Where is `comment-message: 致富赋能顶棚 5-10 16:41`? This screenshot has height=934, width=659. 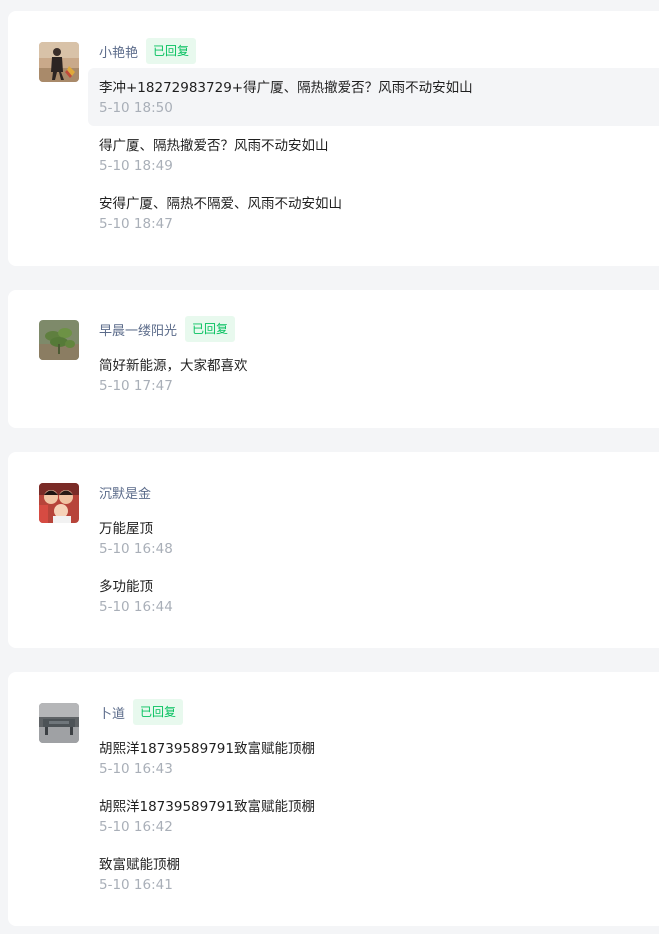
comment-message: 致富赋能顶棚 5-10 16:41 is located at coordinates (373, 874).